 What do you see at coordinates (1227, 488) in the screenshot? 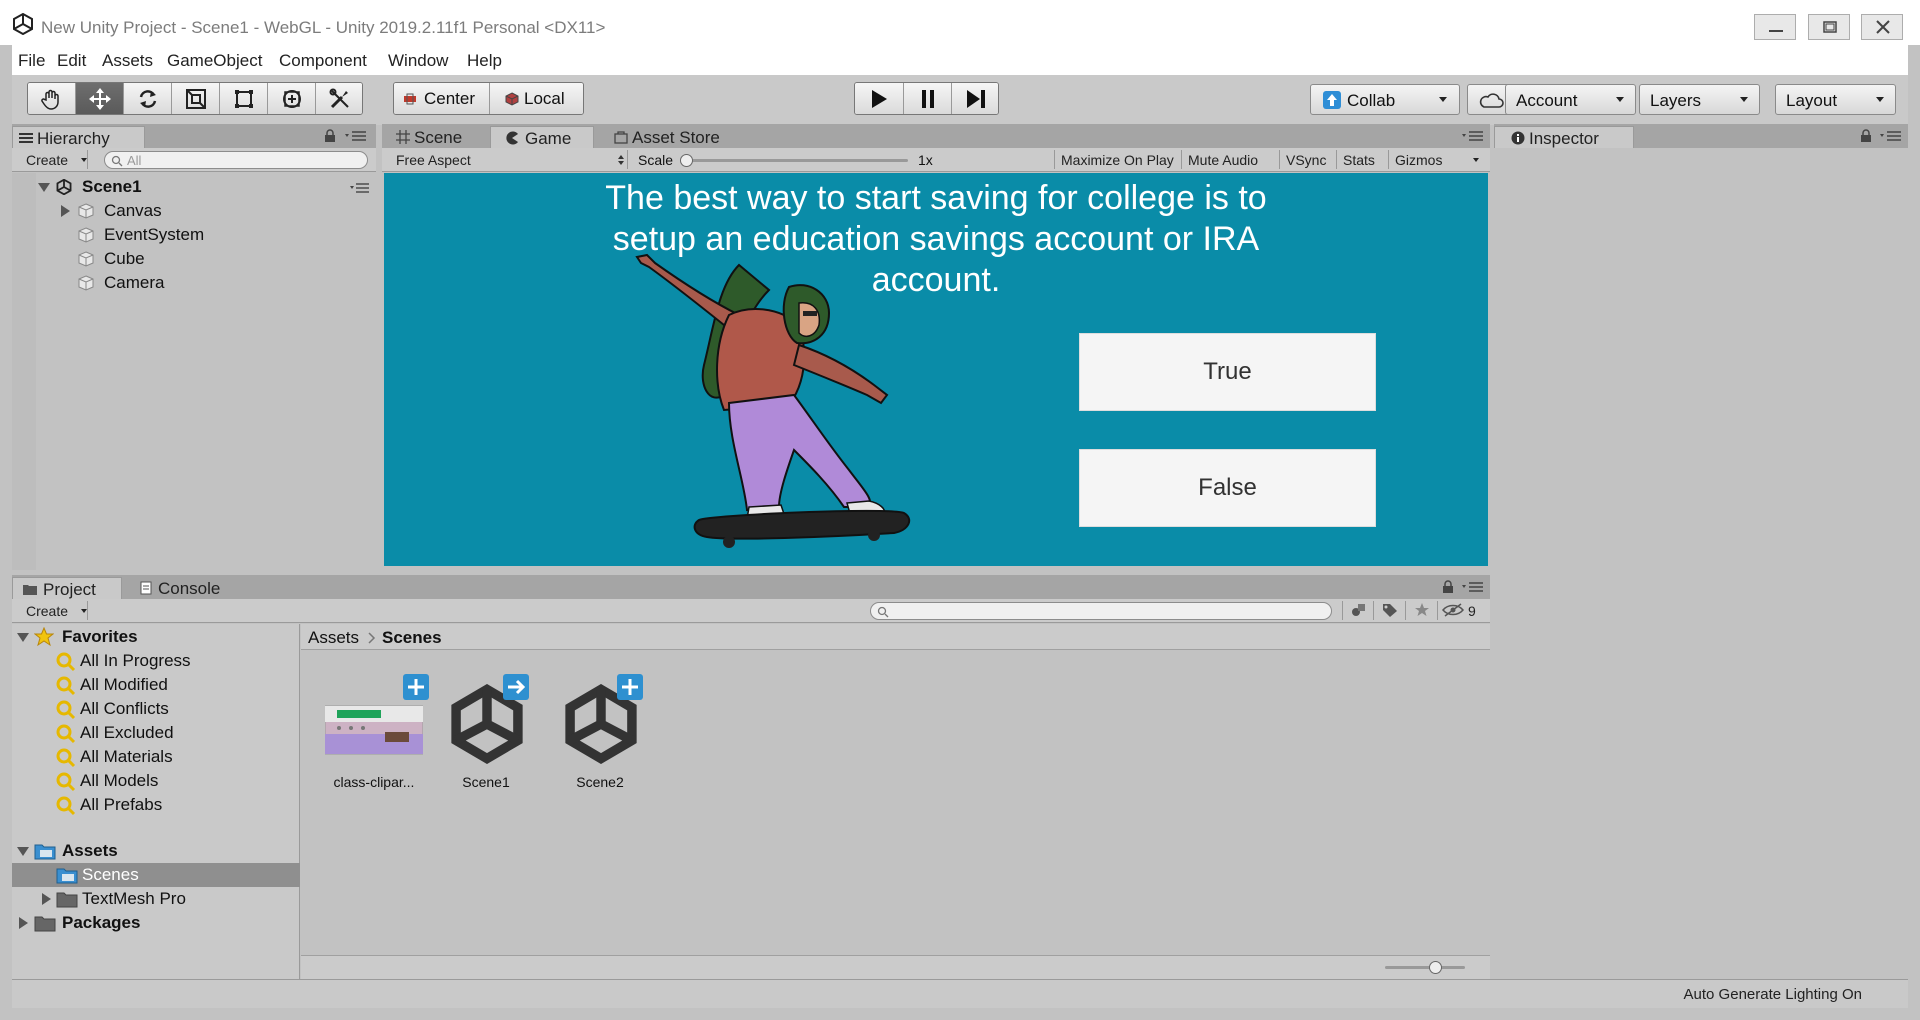
I see `false-button: False` at bounding box center [1227, 488].